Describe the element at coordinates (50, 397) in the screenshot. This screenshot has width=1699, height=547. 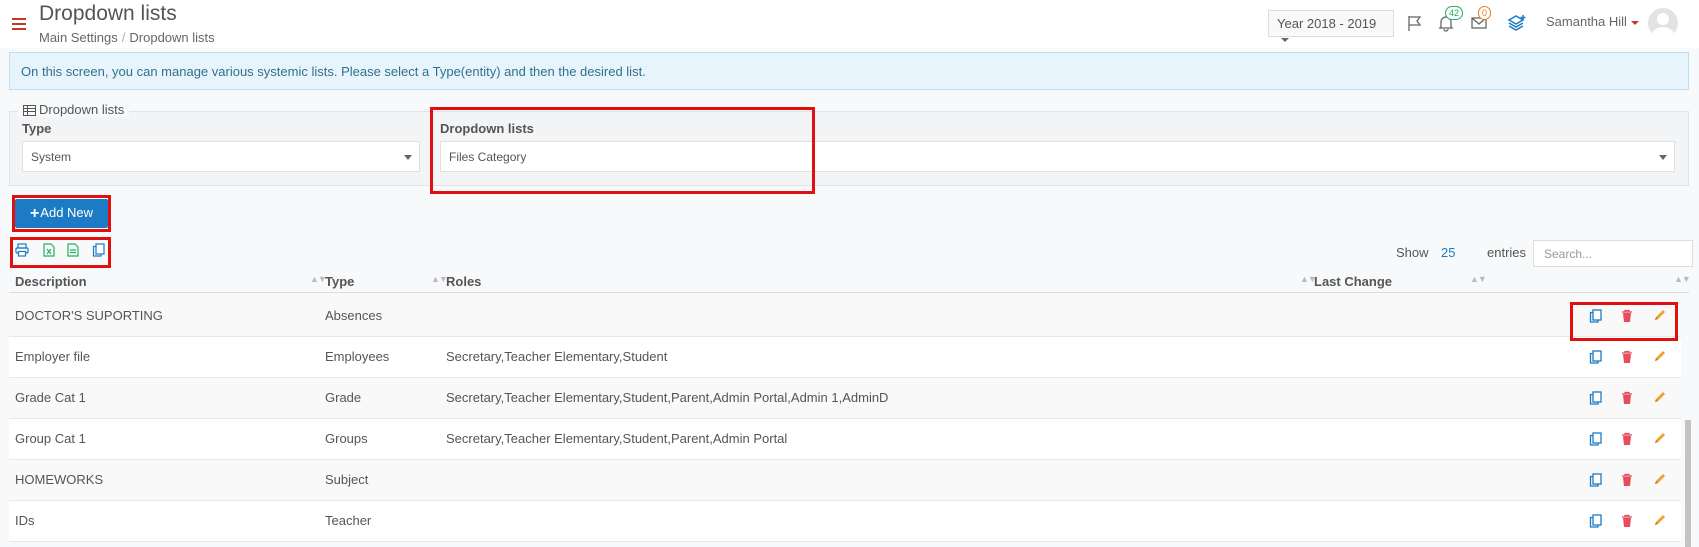
I see `row-description: Grade Cat 1` at that location.